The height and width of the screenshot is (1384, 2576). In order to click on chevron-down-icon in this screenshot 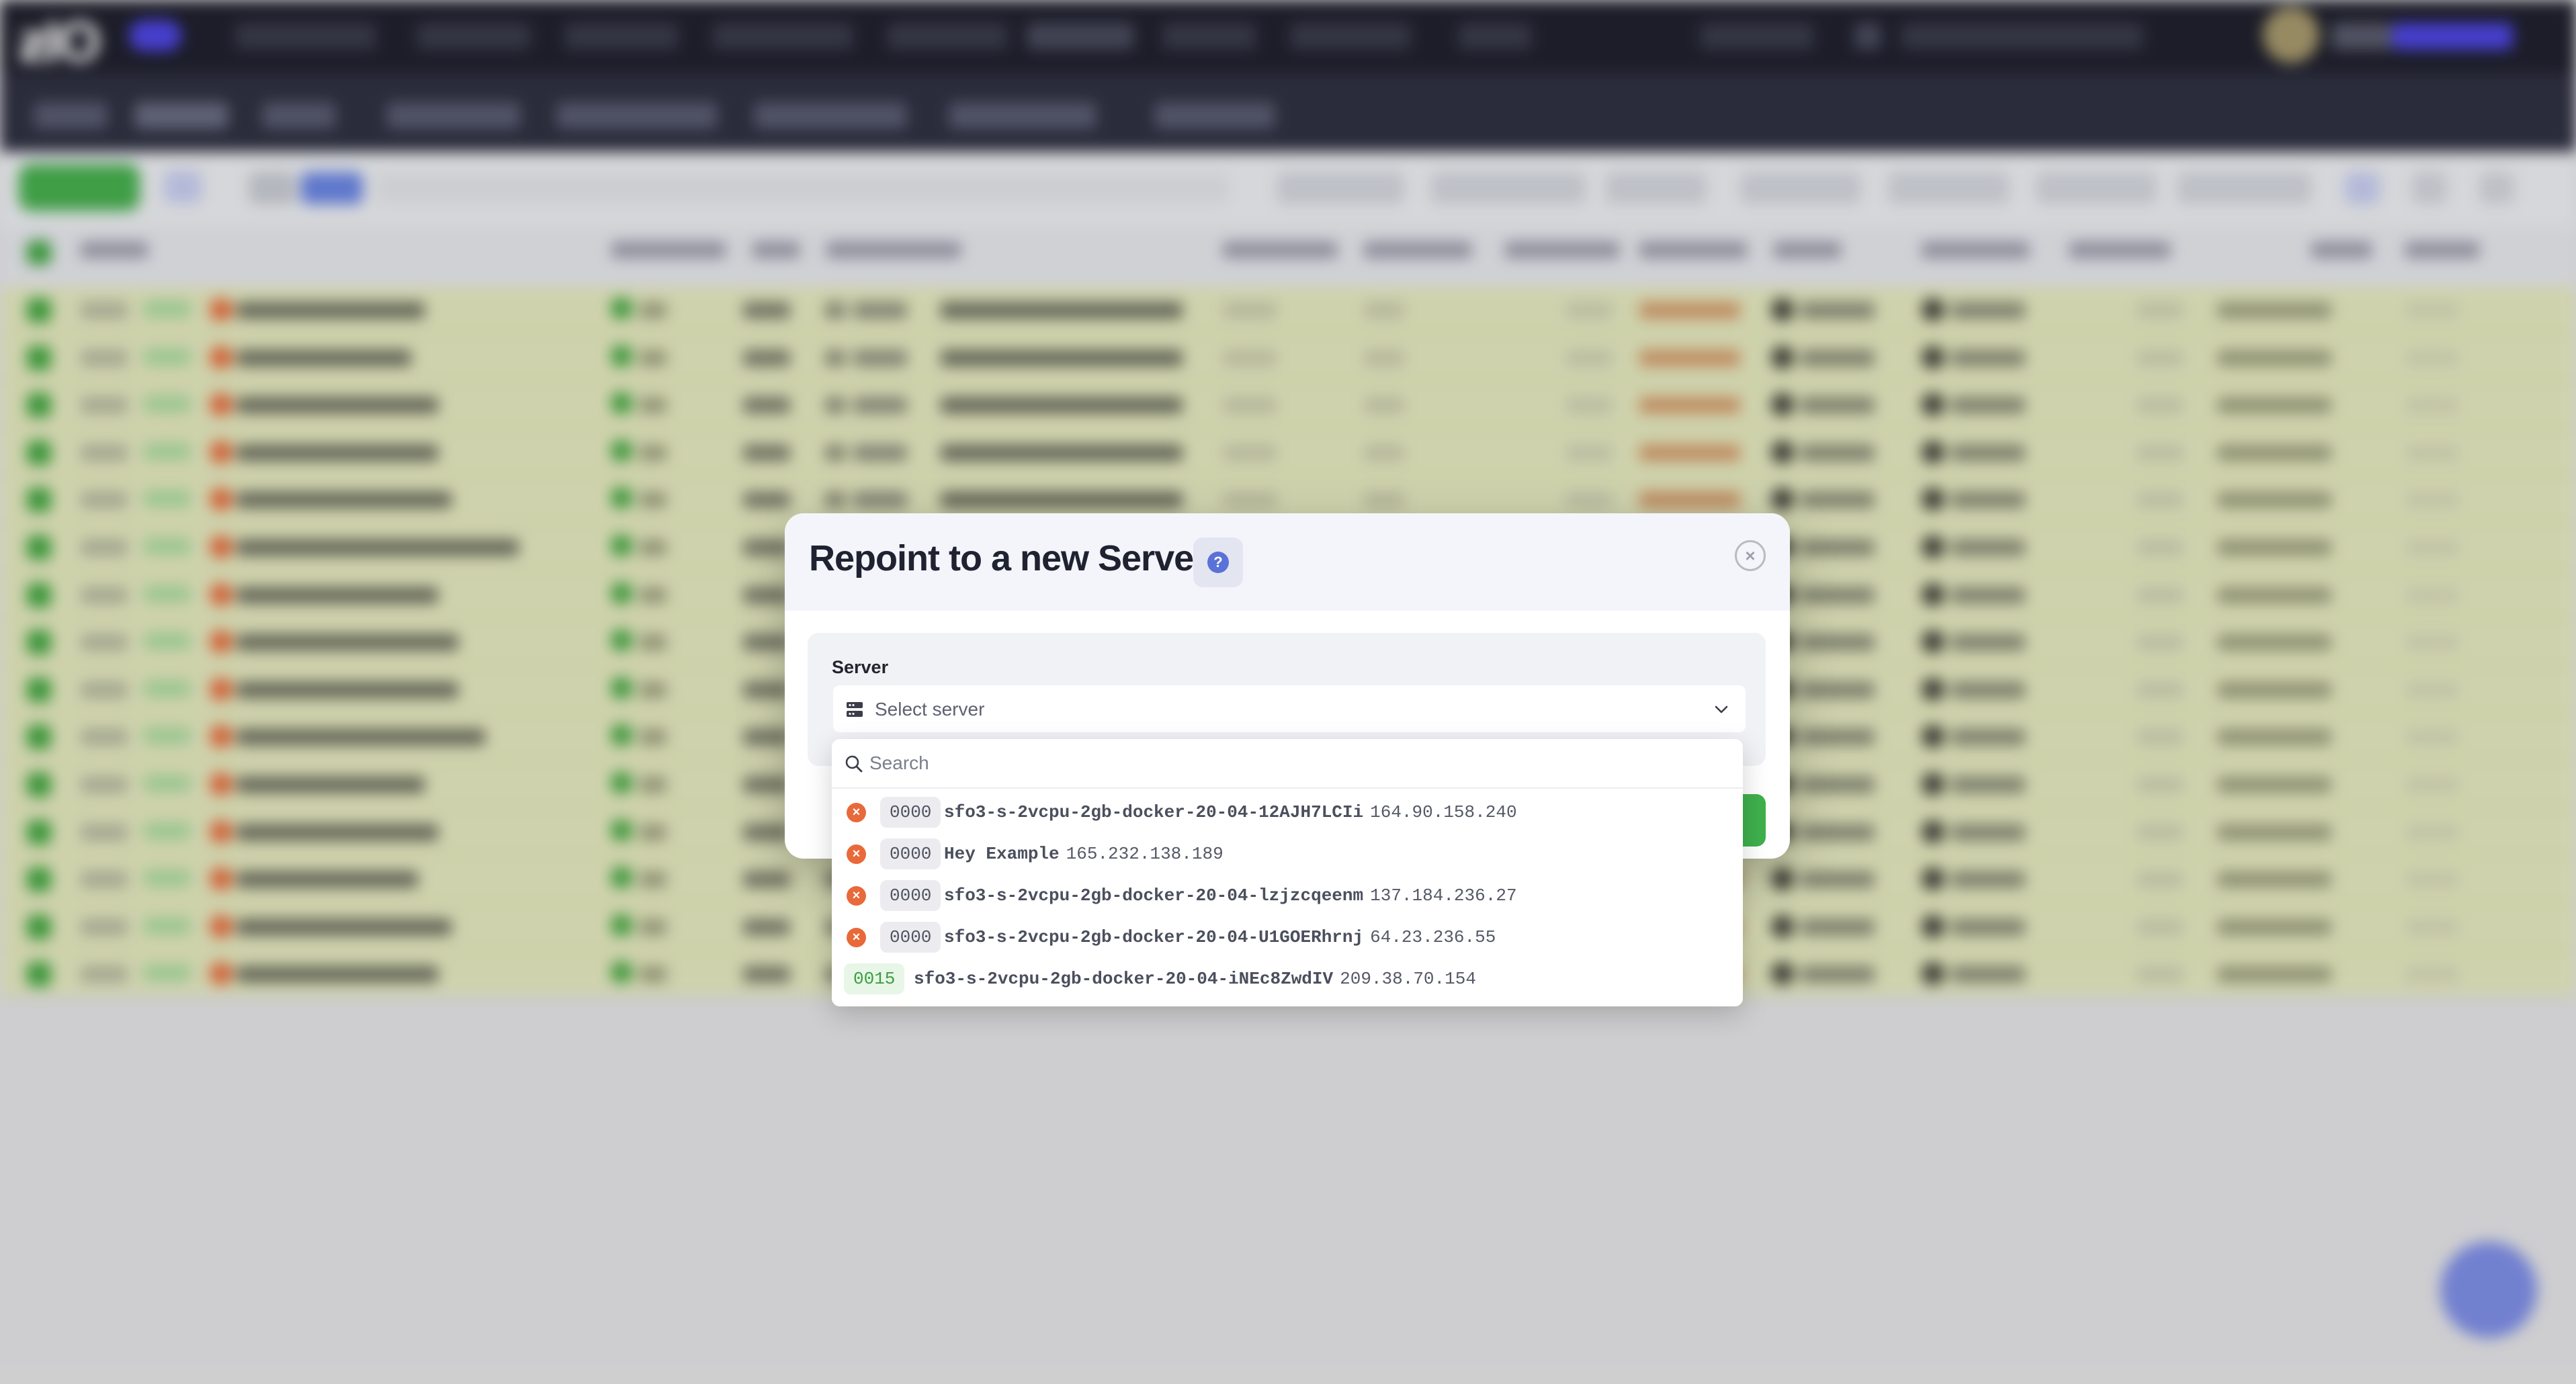, I will do `click(1721, 709)`.